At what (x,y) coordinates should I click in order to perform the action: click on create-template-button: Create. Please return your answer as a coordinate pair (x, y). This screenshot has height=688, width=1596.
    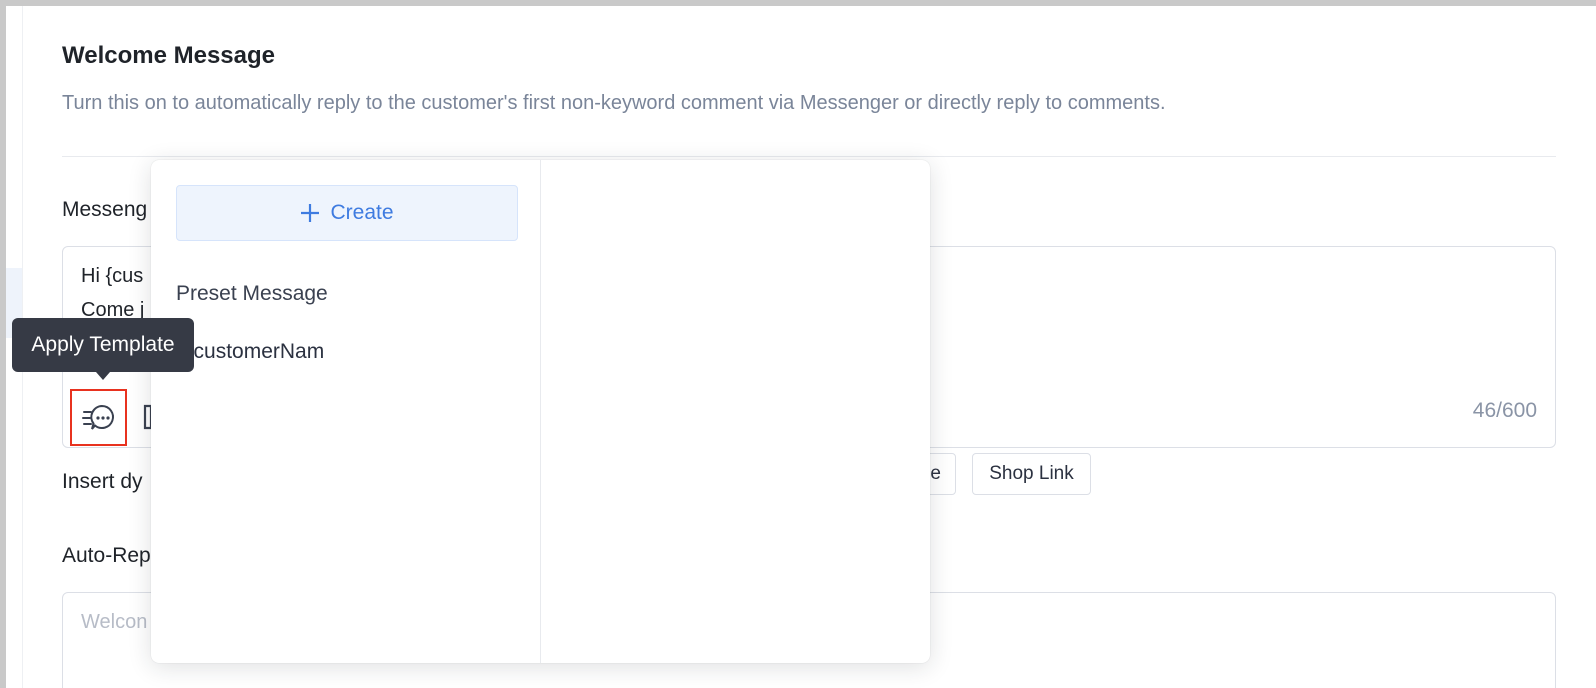
    Looking at the image, I should click on (347, 213).